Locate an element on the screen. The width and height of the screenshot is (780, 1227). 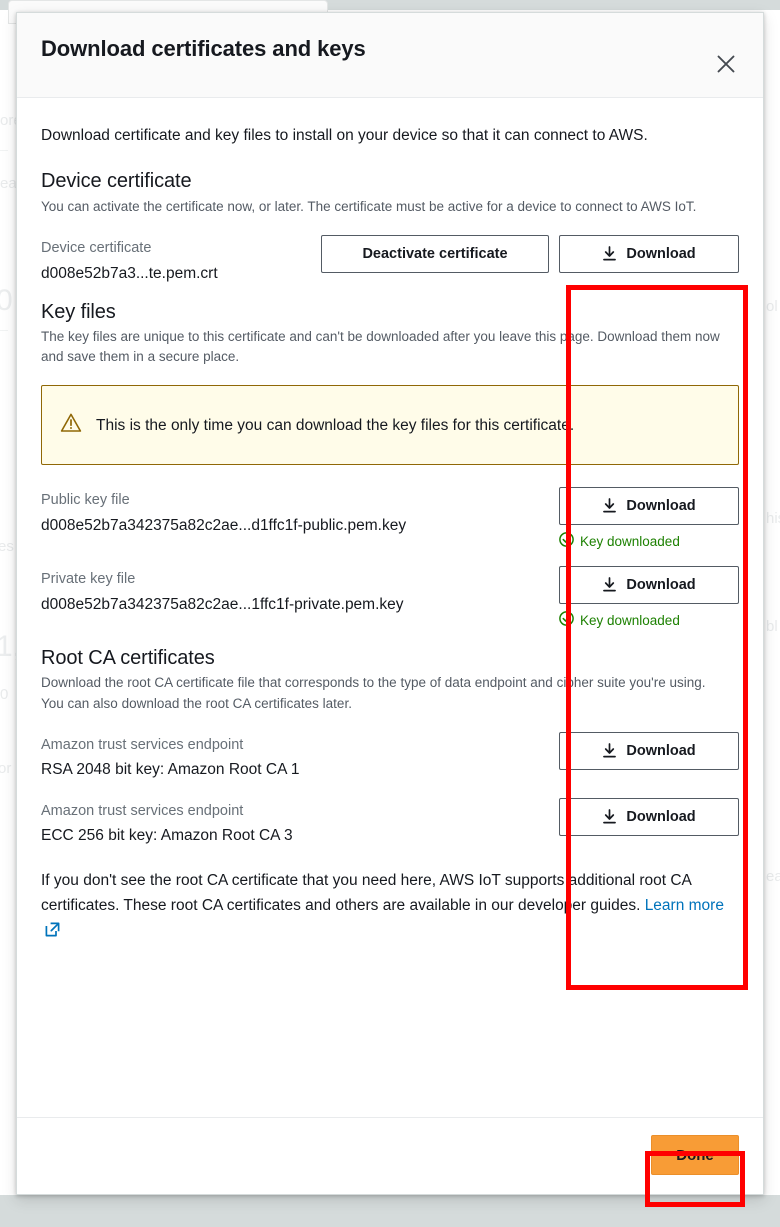
download-private-key-label: Download is located at coordinates (661, 585).